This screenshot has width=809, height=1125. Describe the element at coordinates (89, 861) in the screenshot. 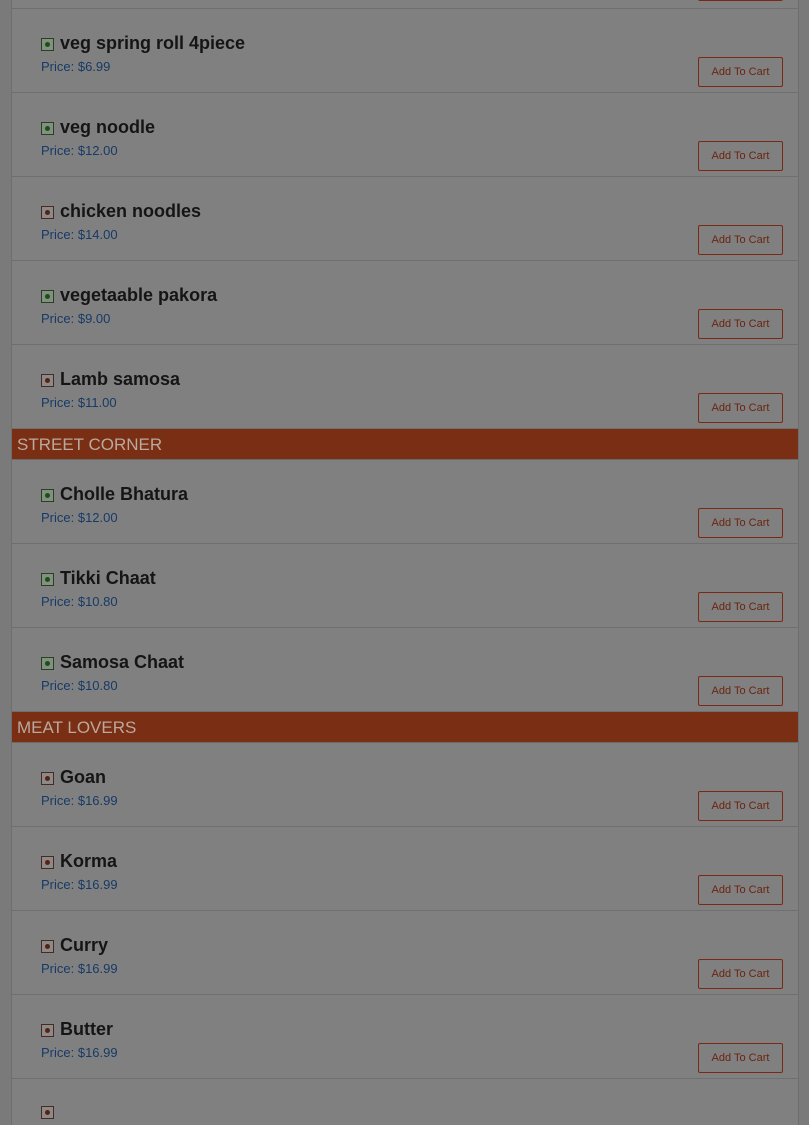

I see `item-name: Korma` at that location.